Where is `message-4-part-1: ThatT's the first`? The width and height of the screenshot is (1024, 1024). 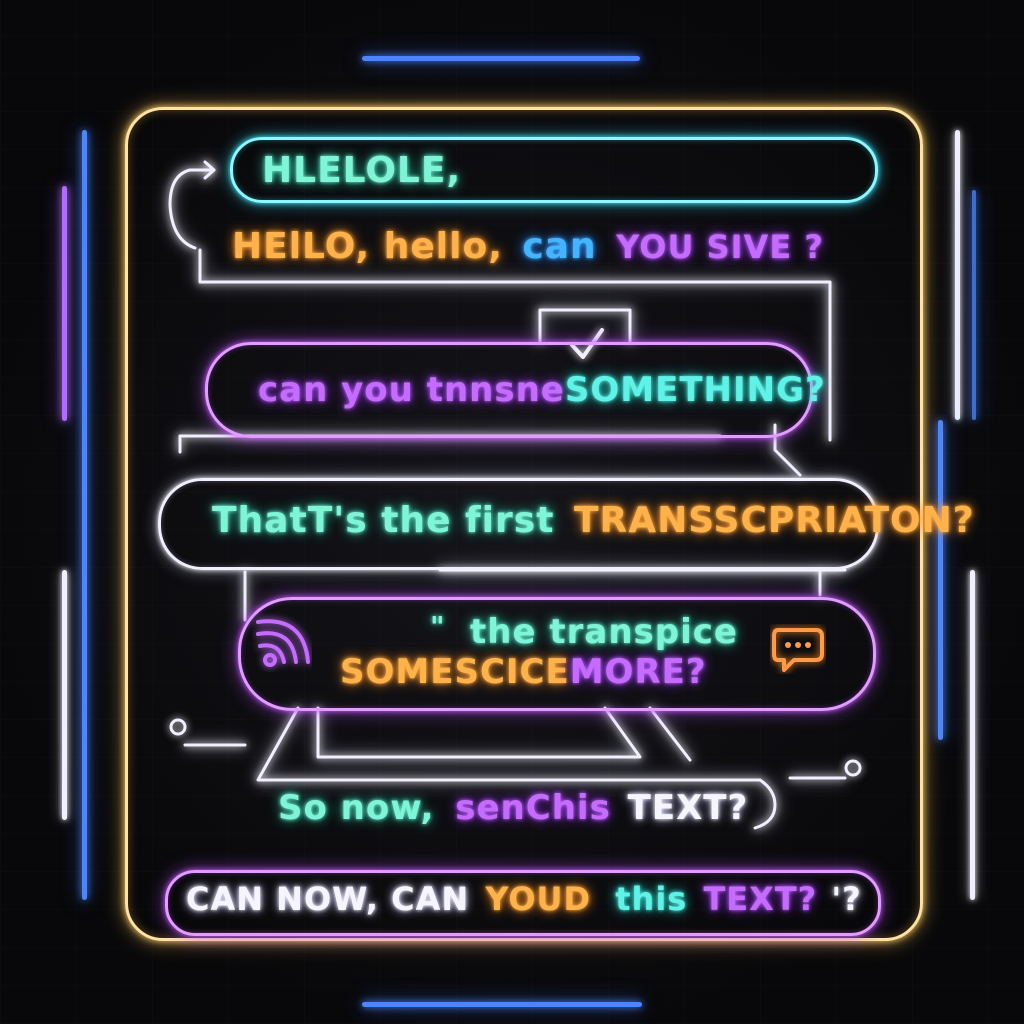
message-4-part-1: ThatT's the first is located at coordinates (383, 520).